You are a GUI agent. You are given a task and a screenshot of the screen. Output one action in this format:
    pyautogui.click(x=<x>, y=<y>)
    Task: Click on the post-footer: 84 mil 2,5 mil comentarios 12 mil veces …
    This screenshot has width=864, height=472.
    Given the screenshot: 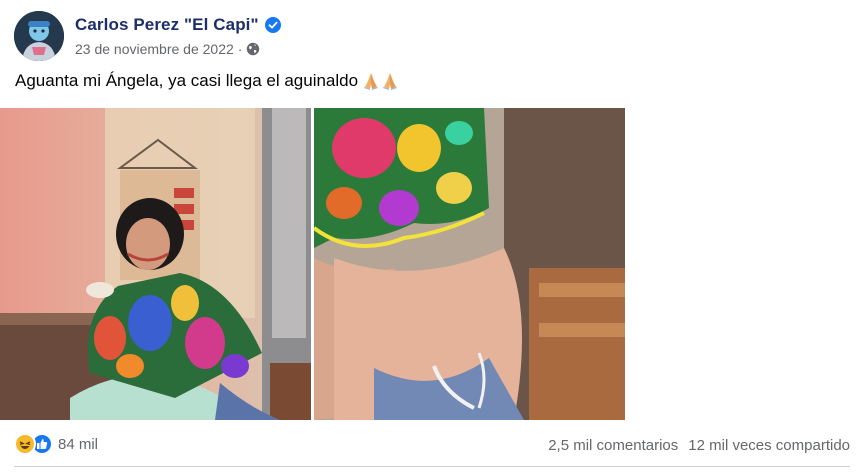 What is the action you would take?
    pyautogui.click(x=432, y=445)
    